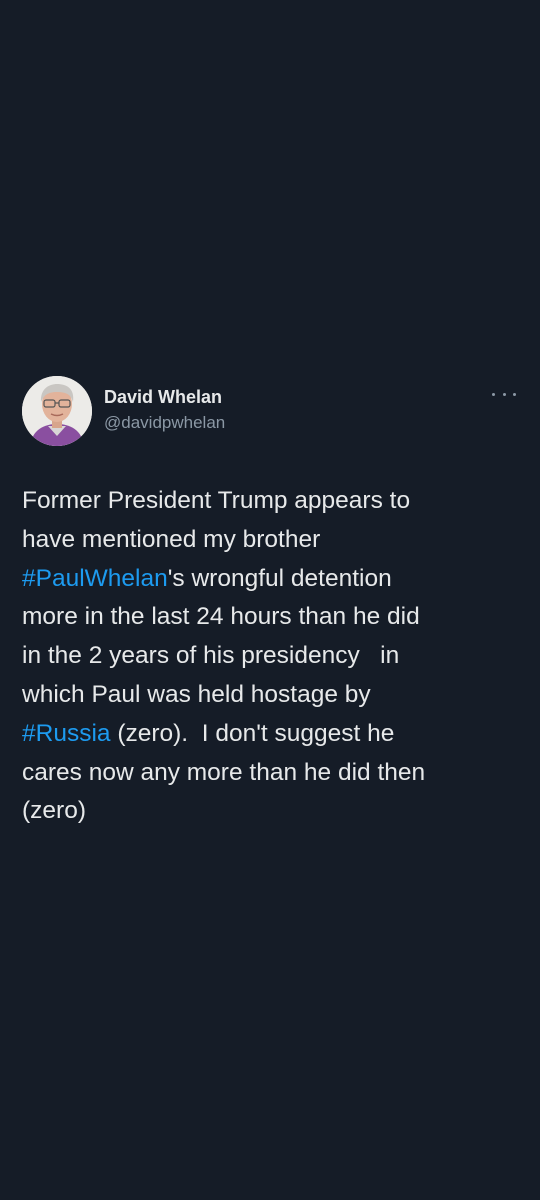  I want to click on tweet-text-line: more in the last 24 hours than he did, so click(272, 617).